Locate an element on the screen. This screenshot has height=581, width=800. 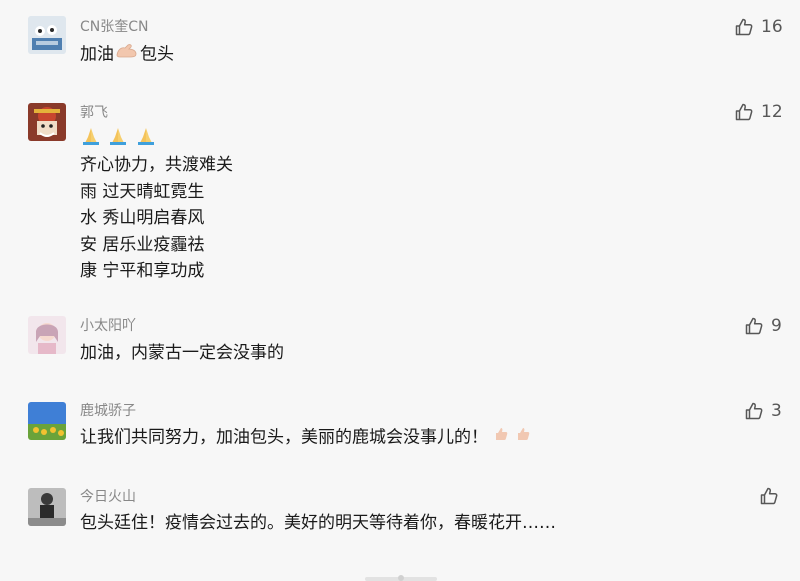
comment-author: 郭飞 is located at coordinates (94, 113).